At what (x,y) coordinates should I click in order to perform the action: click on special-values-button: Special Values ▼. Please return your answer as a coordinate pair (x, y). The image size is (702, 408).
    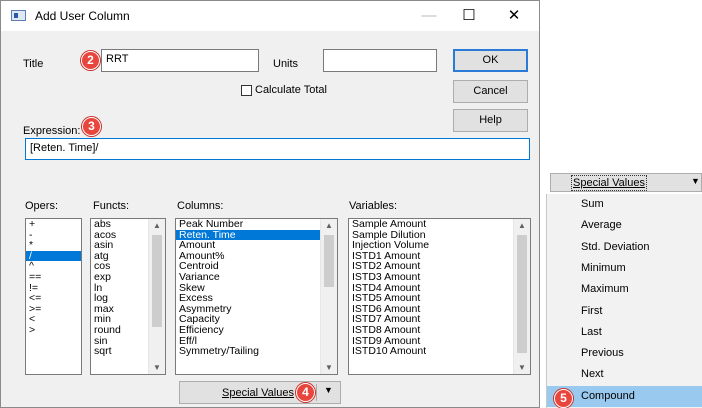
    Looking at the image, I should click on (260, 392).